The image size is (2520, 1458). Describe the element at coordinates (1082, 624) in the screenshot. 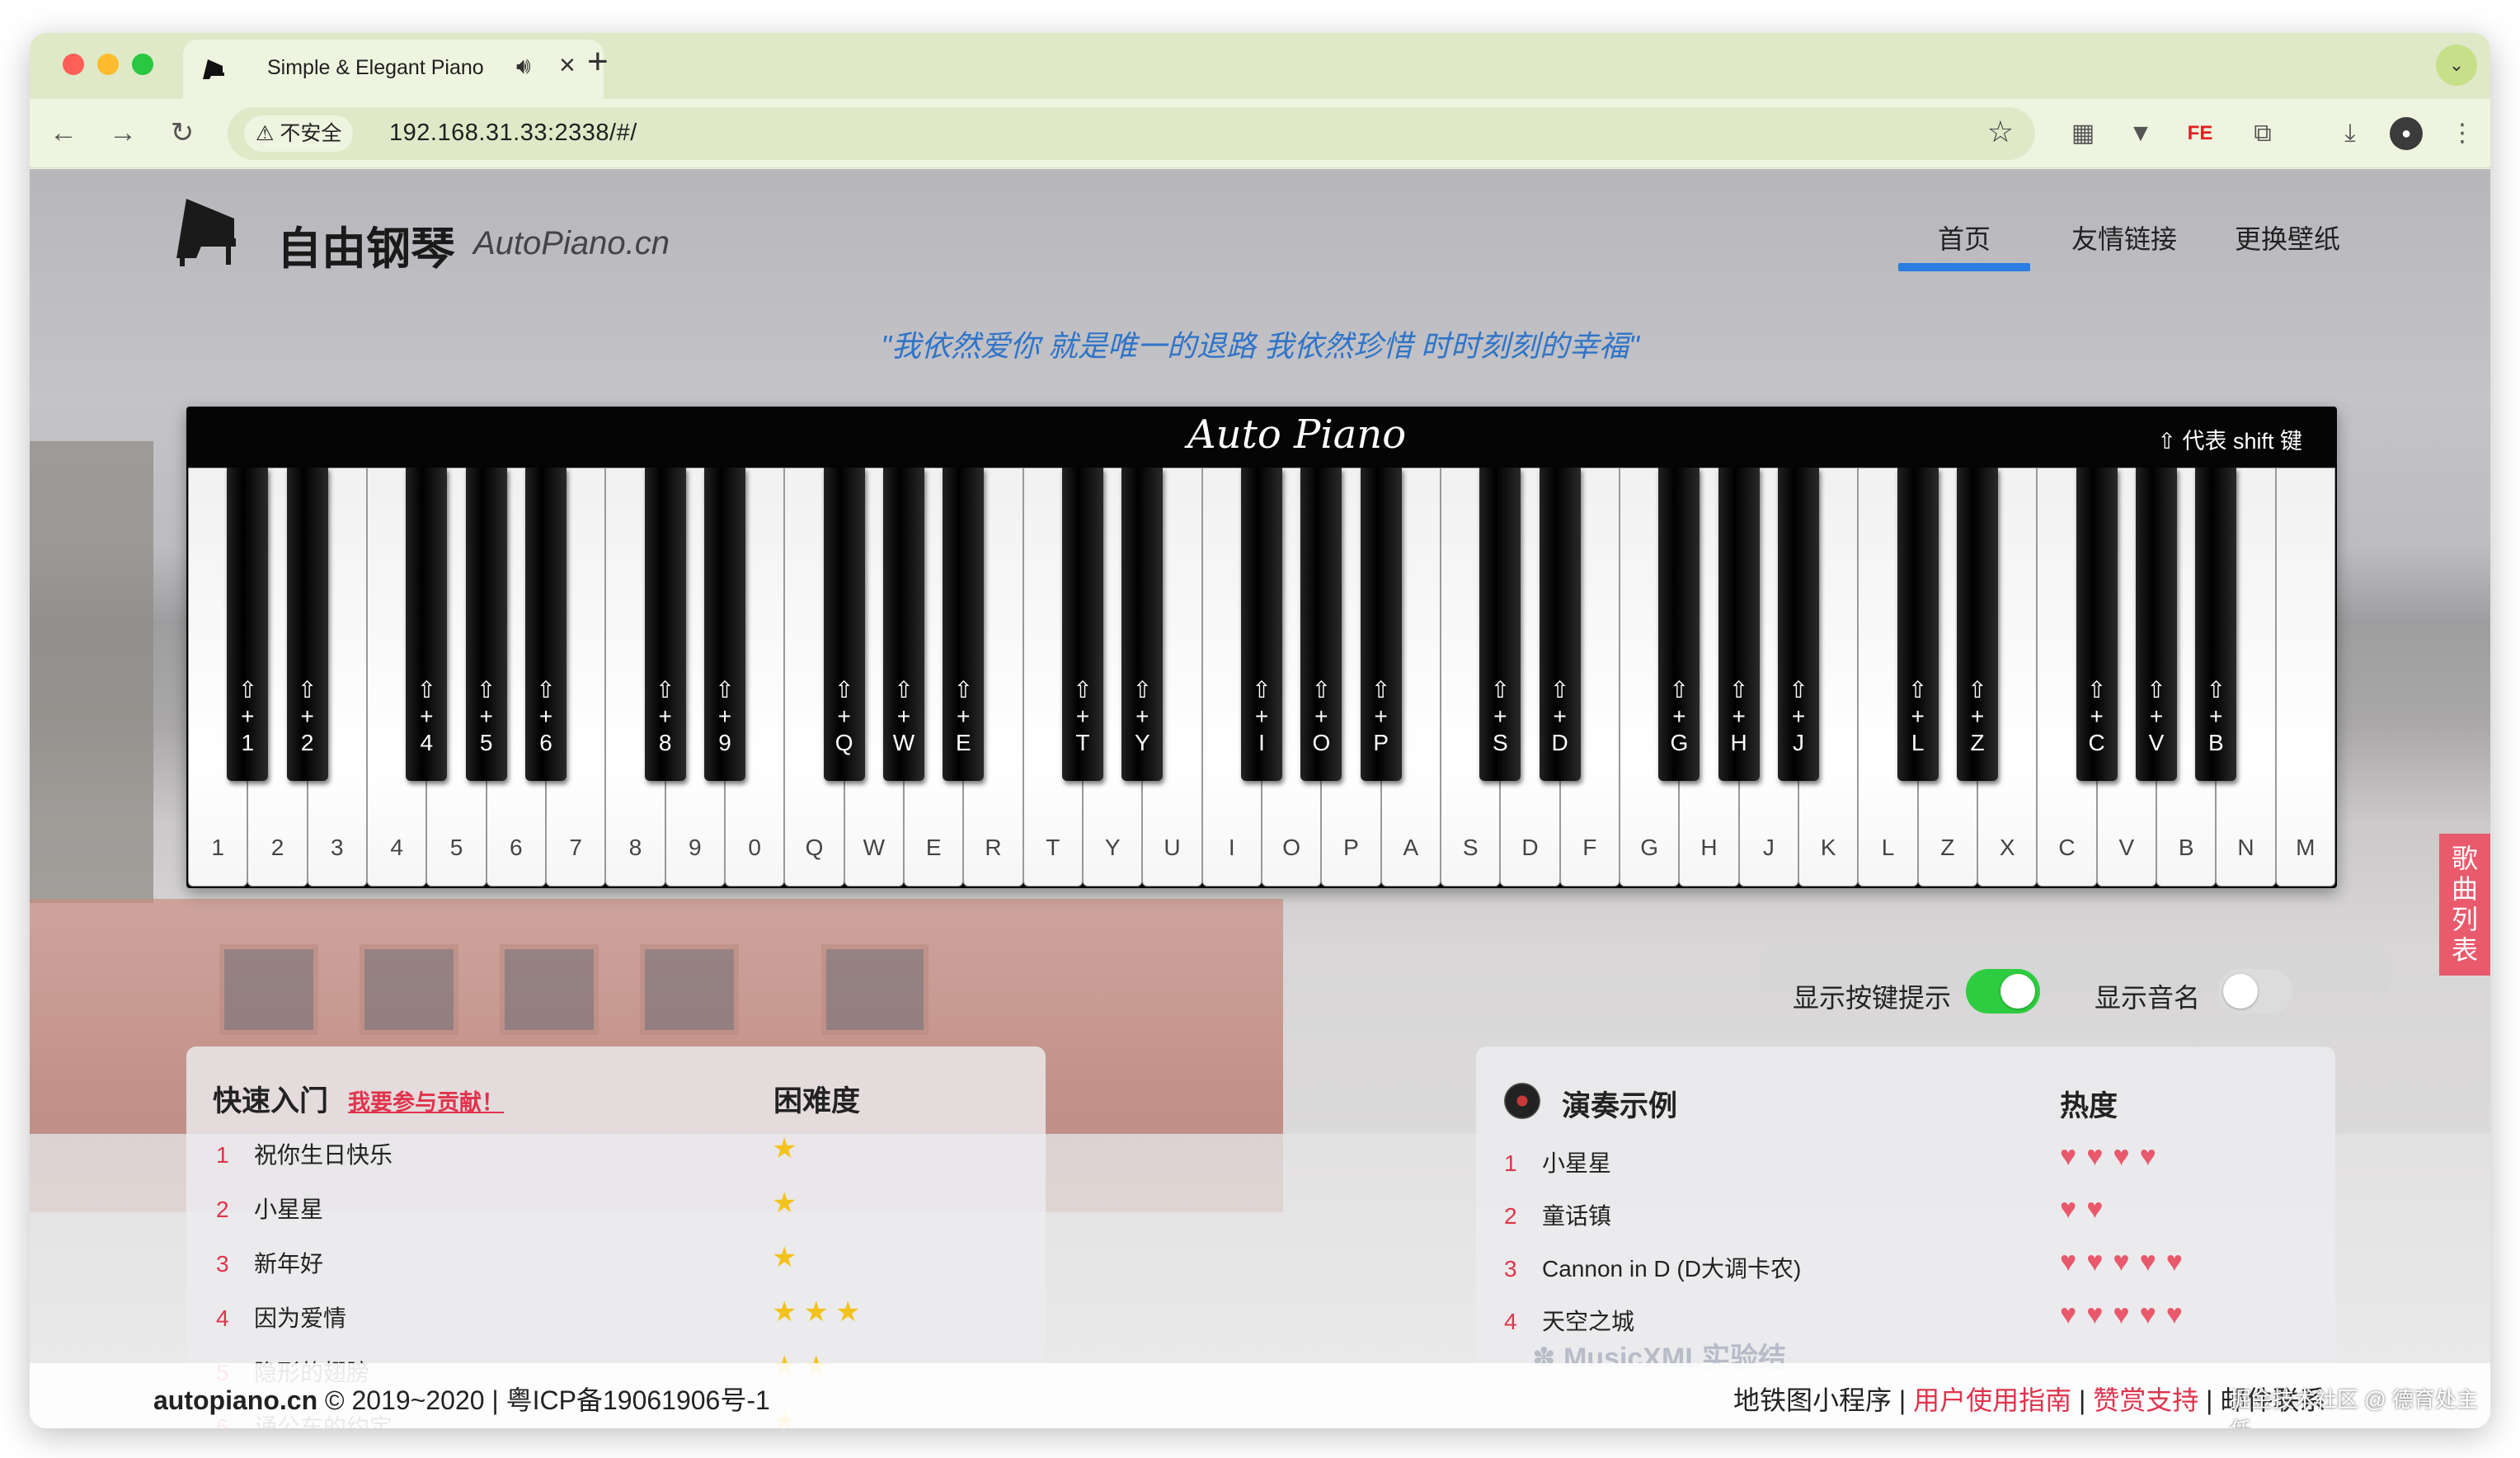

I see `black-key: ⇧ + T` at that location.